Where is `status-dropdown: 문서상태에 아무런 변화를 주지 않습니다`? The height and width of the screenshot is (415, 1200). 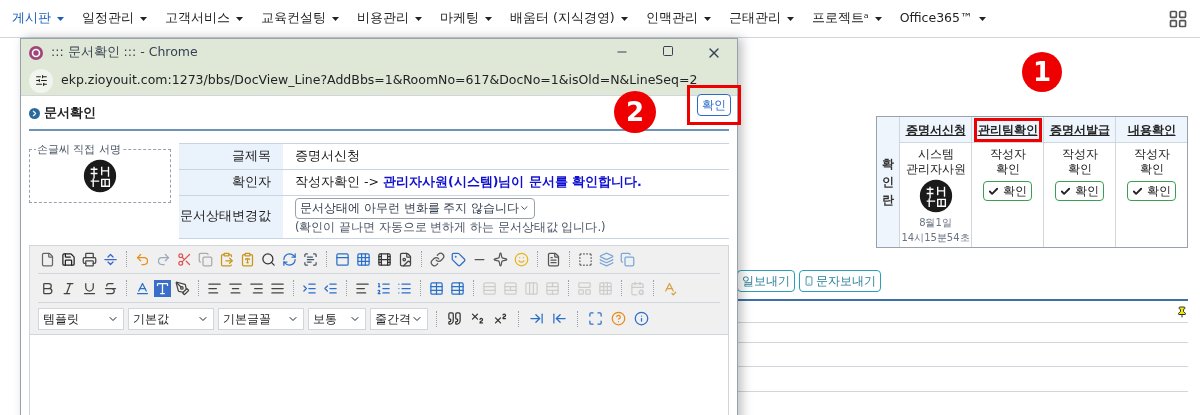 status-dropdown: 문서상태에 아무런 변화를 주지 않습니다 is located at coordinates (415, 208).